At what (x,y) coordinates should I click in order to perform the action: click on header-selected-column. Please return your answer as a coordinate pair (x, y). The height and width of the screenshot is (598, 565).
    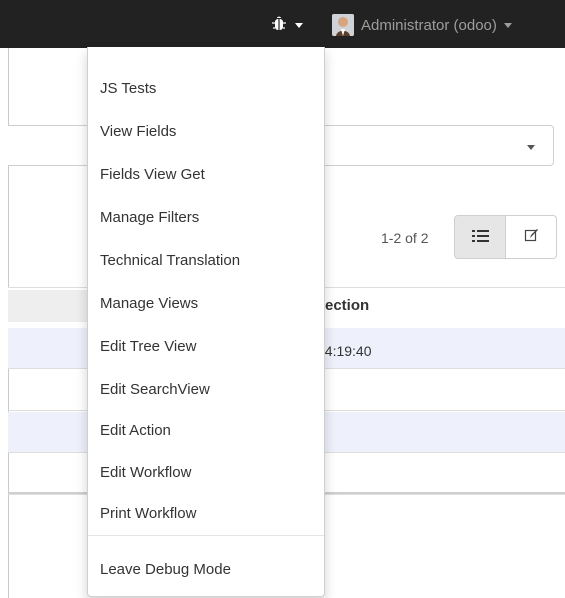
    Looking at the image, I should click on (47, 306).